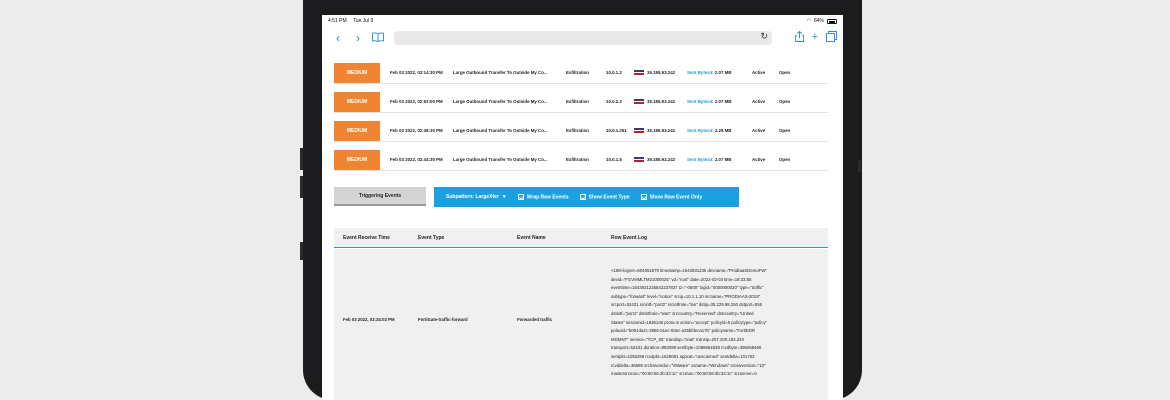 The height and width of the screenshot is (400, 1170). Describe the element at coordinates (604, 196) in the screenshot. I see `show-event-type-checkbox: Show Event Type` at that location.